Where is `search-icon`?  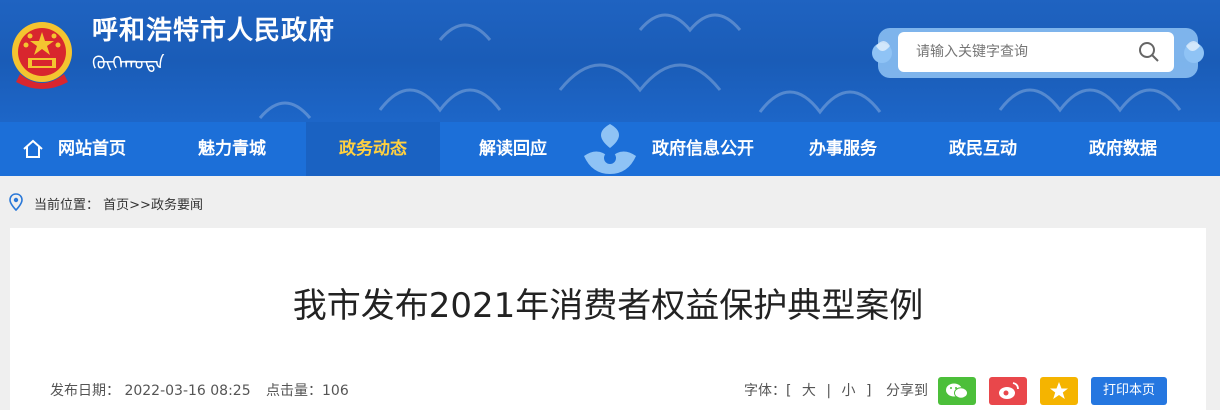
search-icon is located at coordinates (1149, 52).